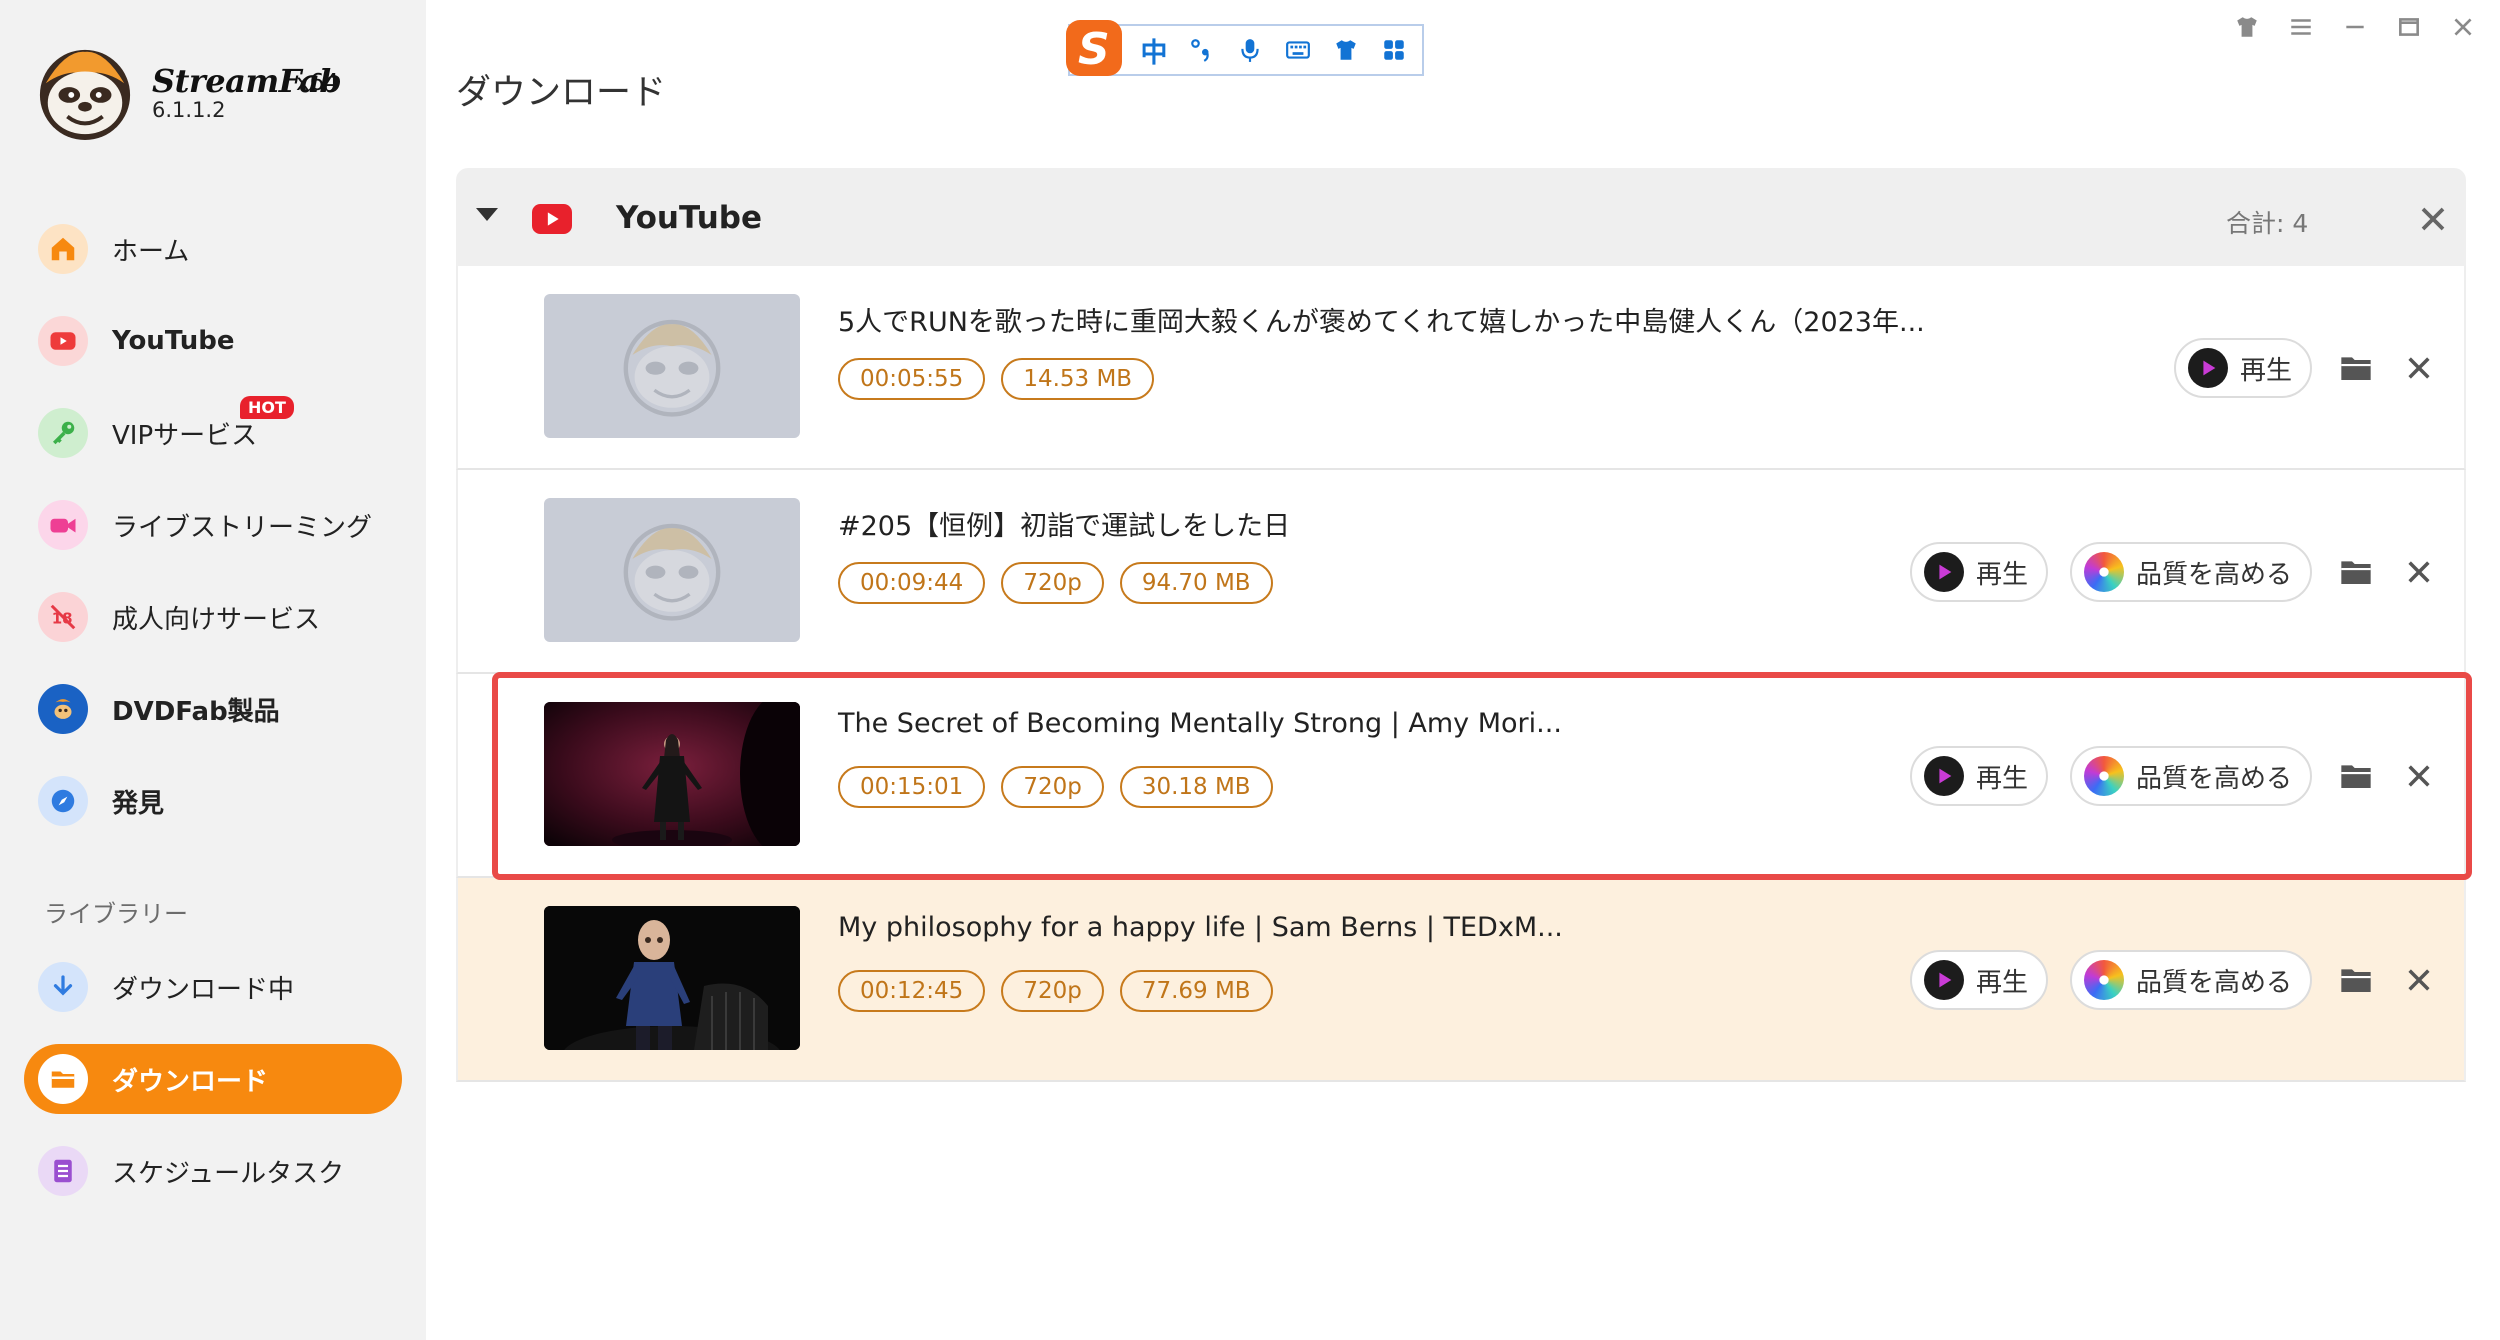  Describe the element at coordinates (228, 1173) in the screenshot. I see `sidebar-item-label: スケジュールタスク` at that location.